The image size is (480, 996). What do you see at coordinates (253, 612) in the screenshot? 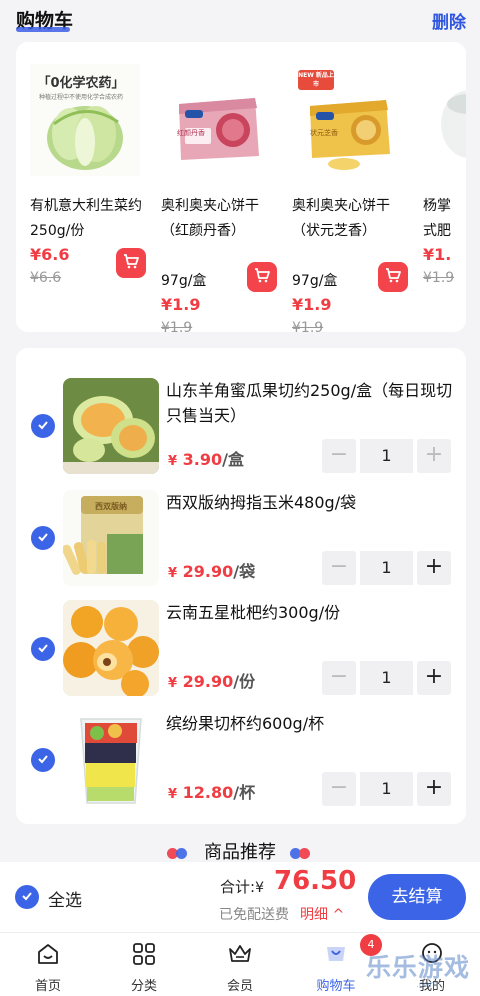
I see `item-name: 云南五星枇杷约300g/份` at bounding box center [253, 612].